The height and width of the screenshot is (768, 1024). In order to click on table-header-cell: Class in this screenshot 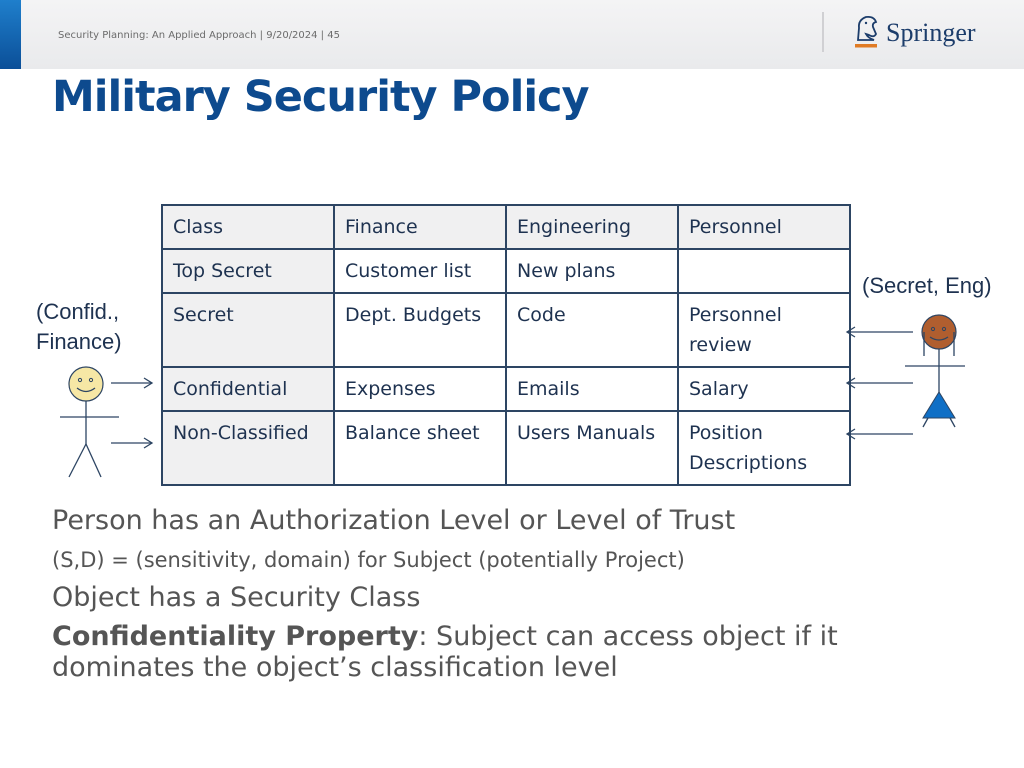, I will do `click(248, 227)`.